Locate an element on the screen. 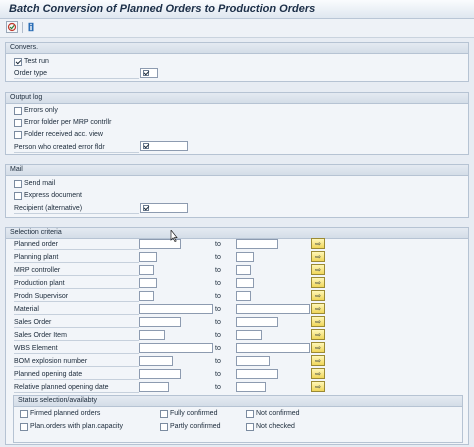  selection-row-label: MRP controller is located at coordinates (37, 270).